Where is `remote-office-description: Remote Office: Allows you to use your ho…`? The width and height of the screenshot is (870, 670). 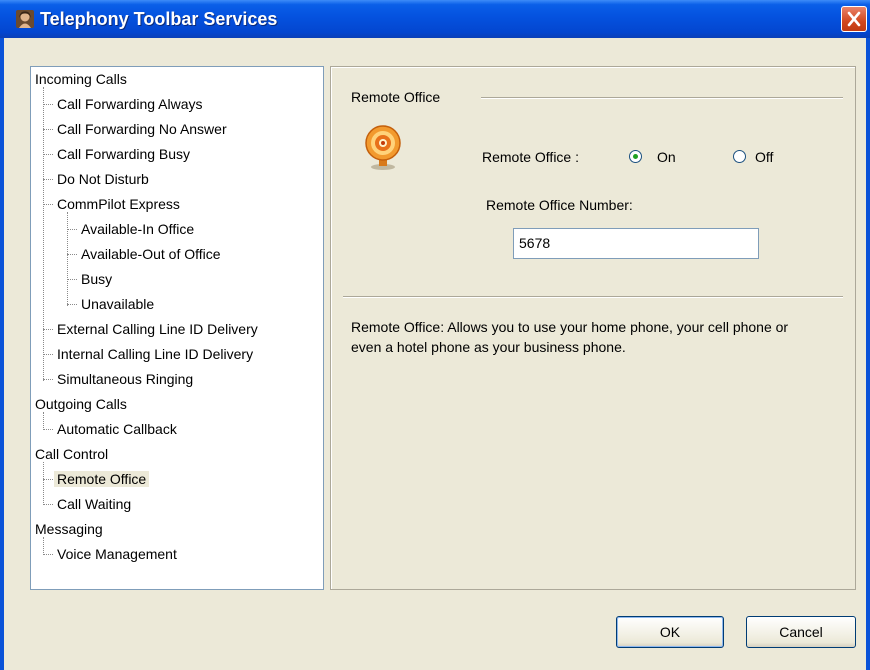
remote-office-description: Remote Office: Allows you to use your ho… is located at coordinates (570, 337).